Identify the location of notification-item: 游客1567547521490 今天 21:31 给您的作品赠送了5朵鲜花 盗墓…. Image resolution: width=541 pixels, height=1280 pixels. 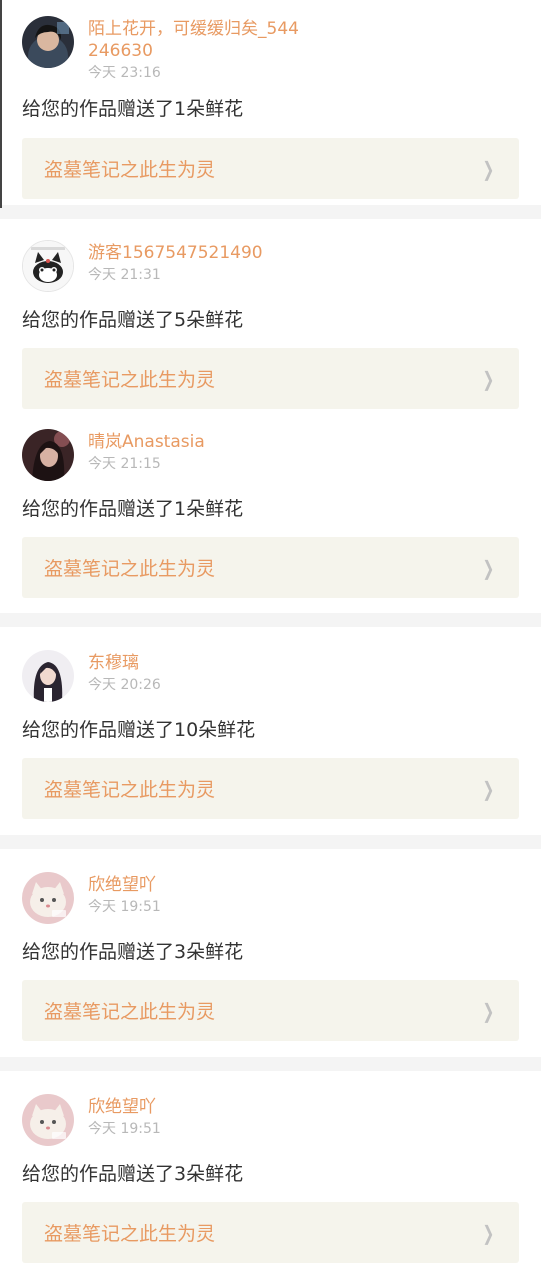
(270, 314).